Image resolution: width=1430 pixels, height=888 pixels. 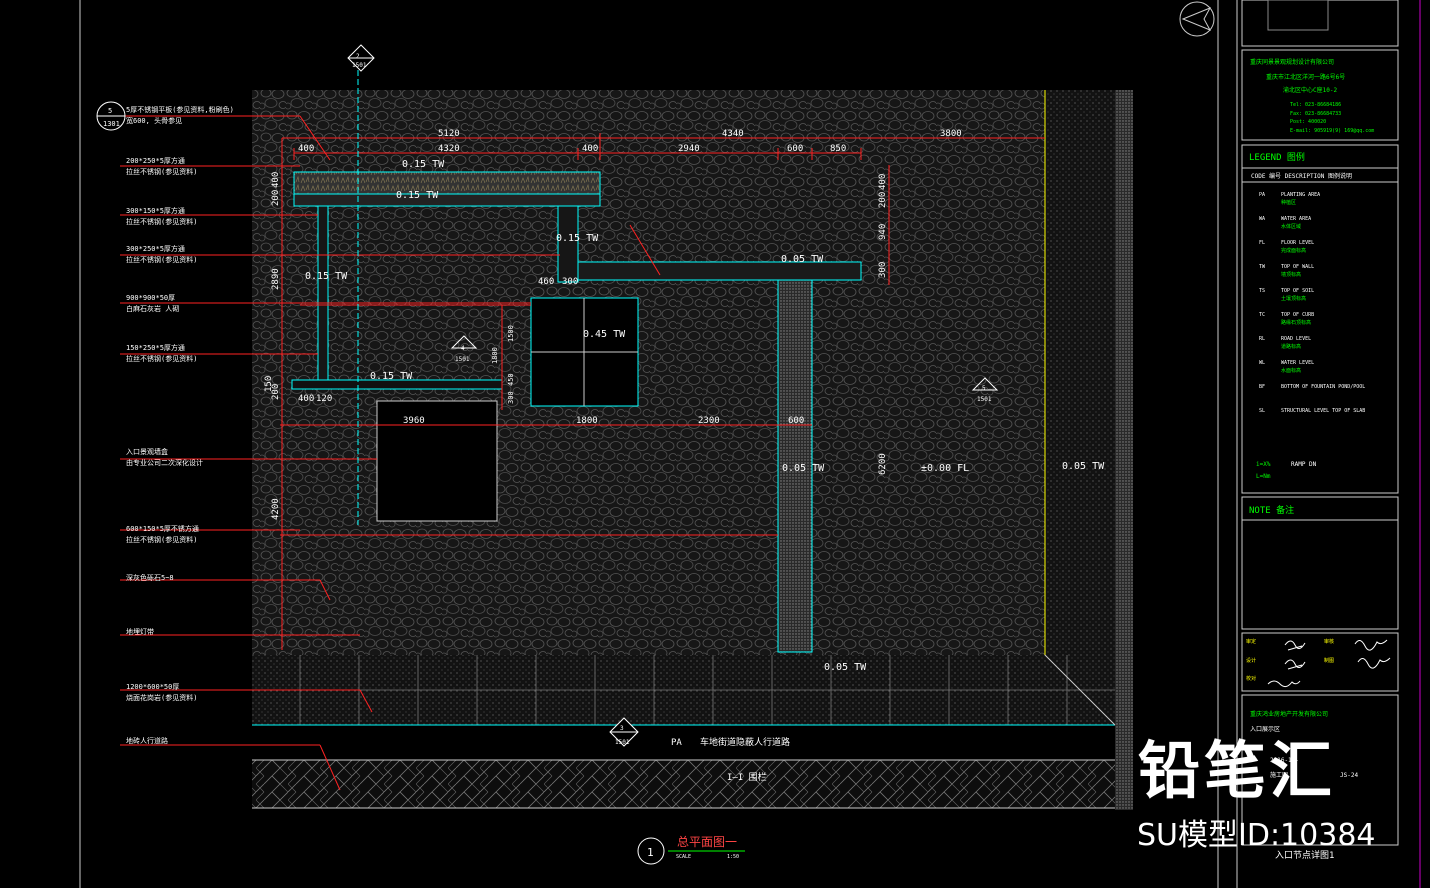 I want to click on anno-1-l2: 宽600, 头骨参见, so click(x=154, y=120).